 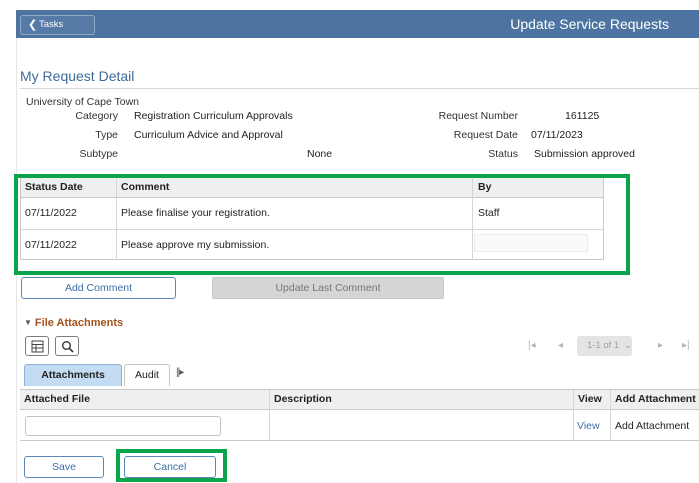 What do you see at coordinates (357, 24) in the screenshot?
I see `header-bar: ❮ Tasks Update Service Requests` at bounding box center [357, 24].